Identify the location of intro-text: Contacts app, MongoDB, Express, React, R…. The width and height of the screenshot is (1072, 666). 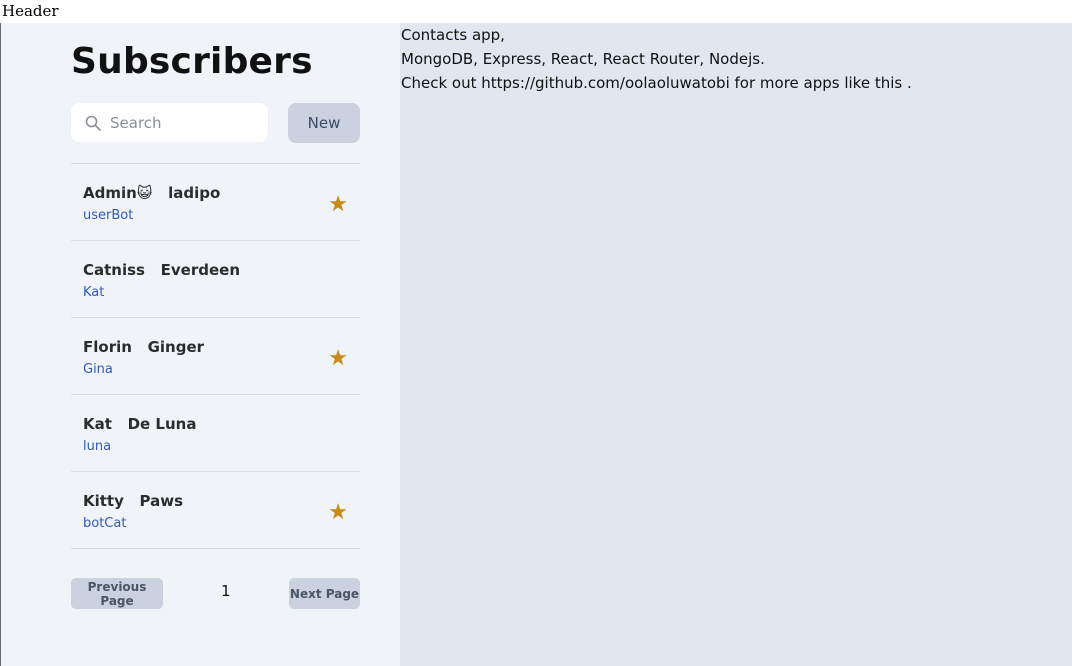
(656, 59).